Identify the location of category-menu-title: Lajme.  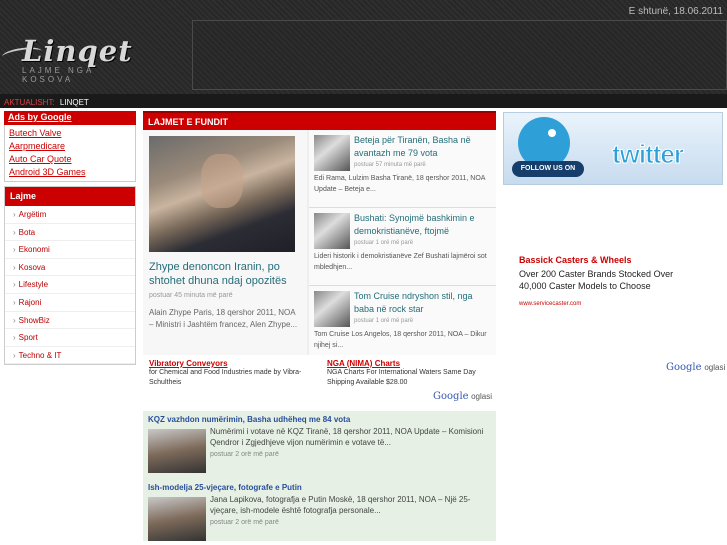
(70, 196).